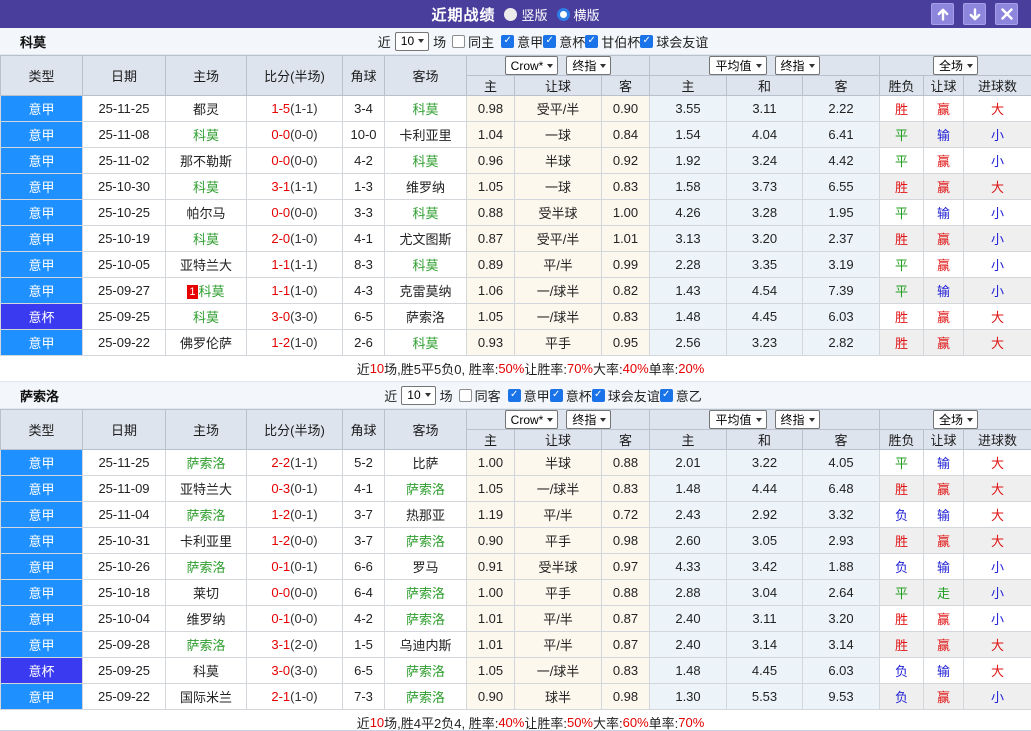 This screenshot has height=731, width=1031. What do you see at coordinates (294, 342) in the screenshot?
I see `score-cell: 1-2(1-0)` at bounding box center [294, 342].